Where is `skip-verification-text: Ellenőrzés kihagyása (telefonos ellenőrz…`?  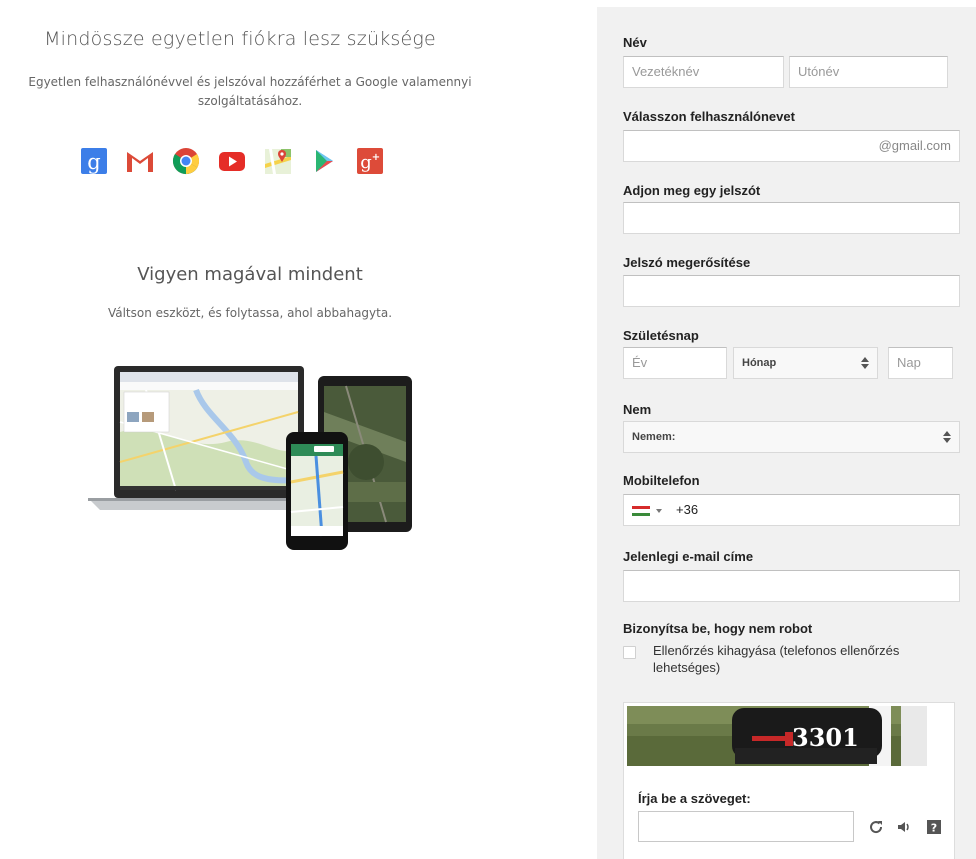 skip-verification-text: Ellenőrzés kihagyása (telefonos ellenőrz… is located at coordinates (776, 659).